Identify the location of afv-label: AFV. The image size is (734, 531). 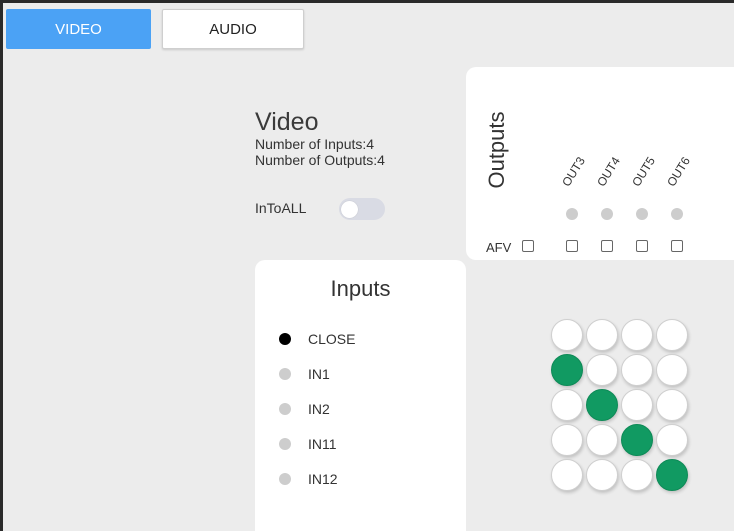
(499, 247).